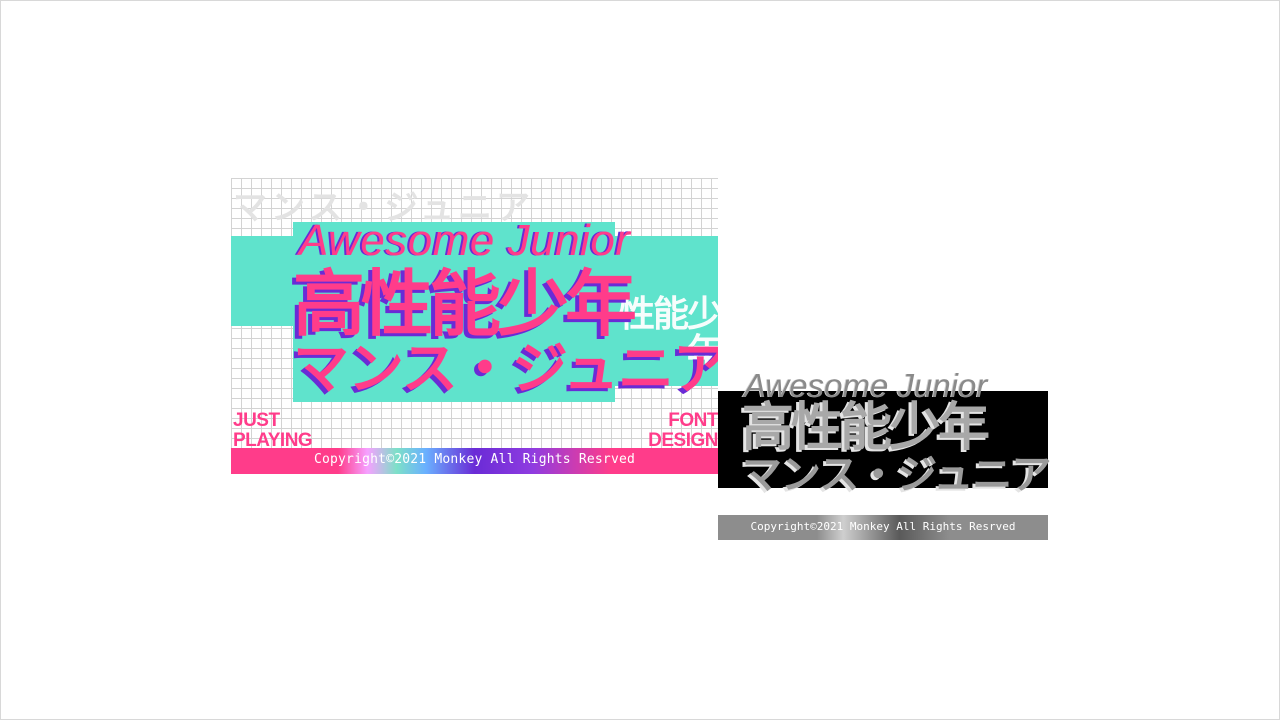 Image resolution: width=1280 pixels, height=720 pixels. I want to click on katakana-title: マンス・ジュニア, so click(505, 369).